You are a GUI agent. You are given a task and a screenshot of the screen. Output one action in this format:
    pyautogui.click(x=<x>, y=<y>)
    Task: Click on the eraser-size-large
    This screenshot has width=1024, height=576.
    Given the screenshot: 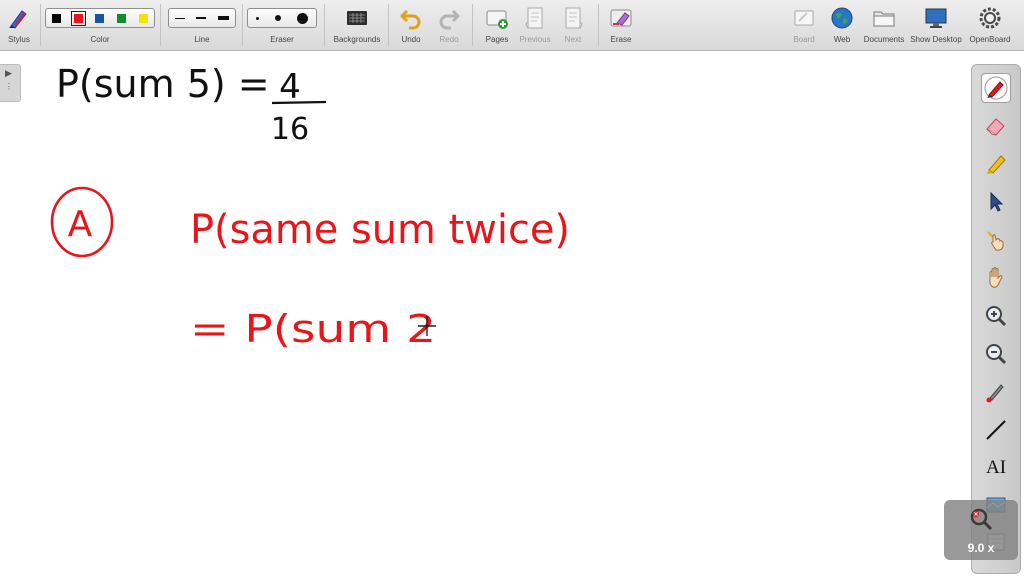 What is the action you would take?
    pyautogui.click(x=302, y=18)
    